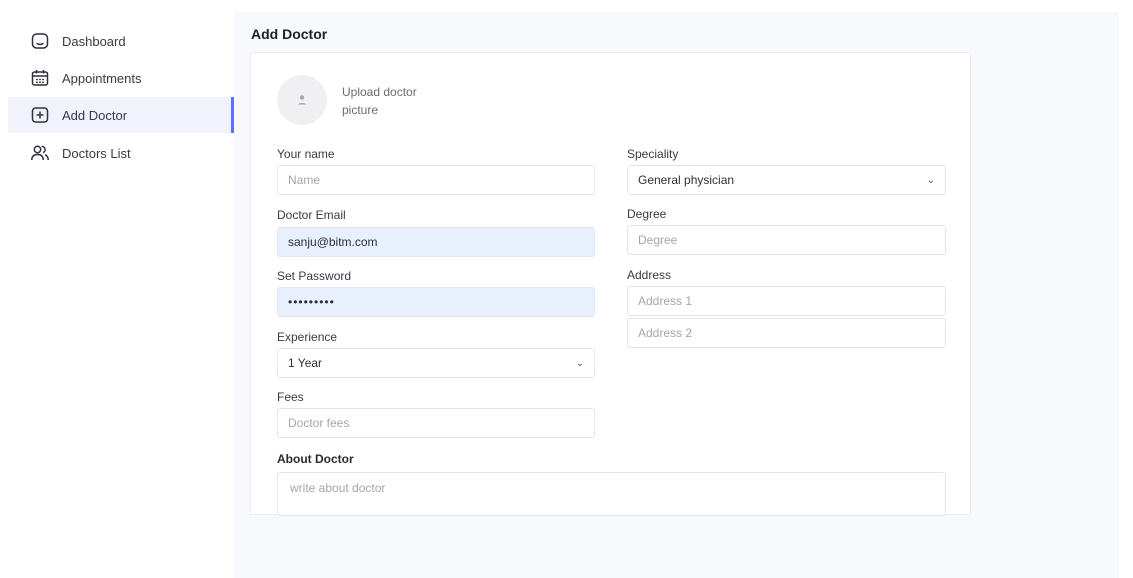 This screenshot has height=578, width=1133. I want to click on sidebar-item-label: Doctors List, so click(96, 153).